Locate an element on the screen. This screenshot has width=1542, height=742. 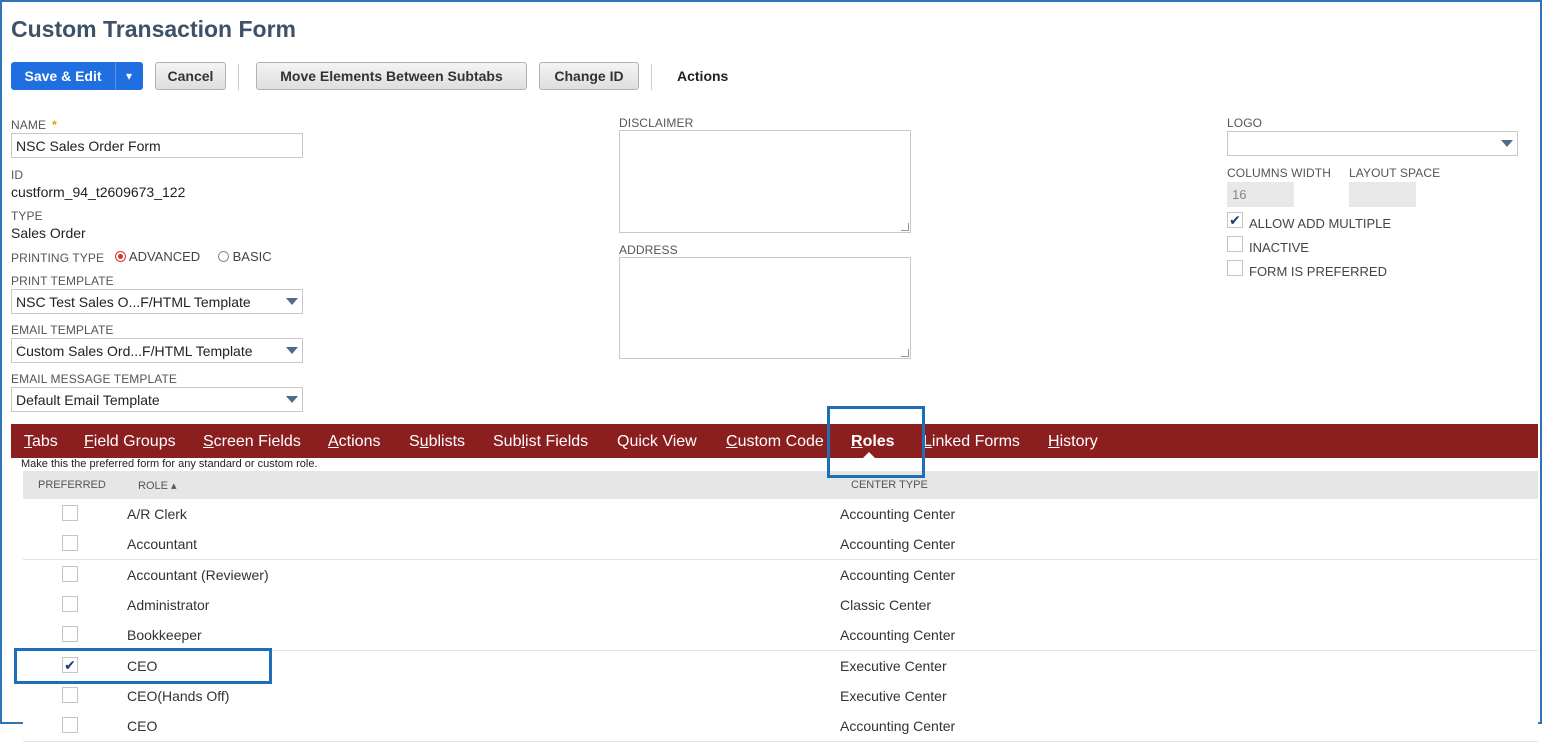
role-name: Bookkeeper is located at coordinates (164, 635).